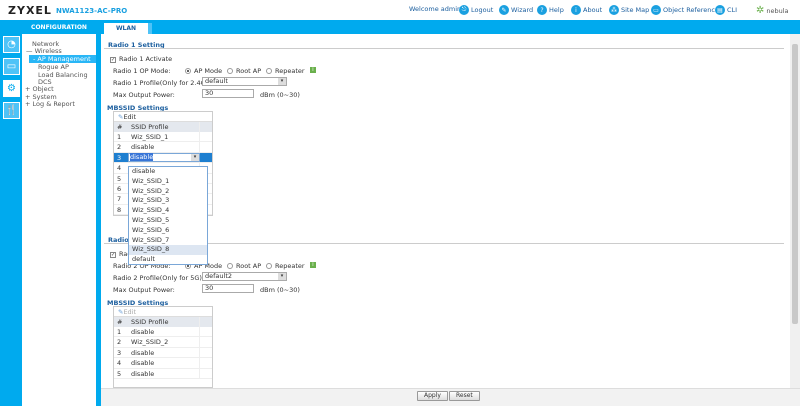  I want to click on radio2-table-row: 3 disable, so click(163, 353).